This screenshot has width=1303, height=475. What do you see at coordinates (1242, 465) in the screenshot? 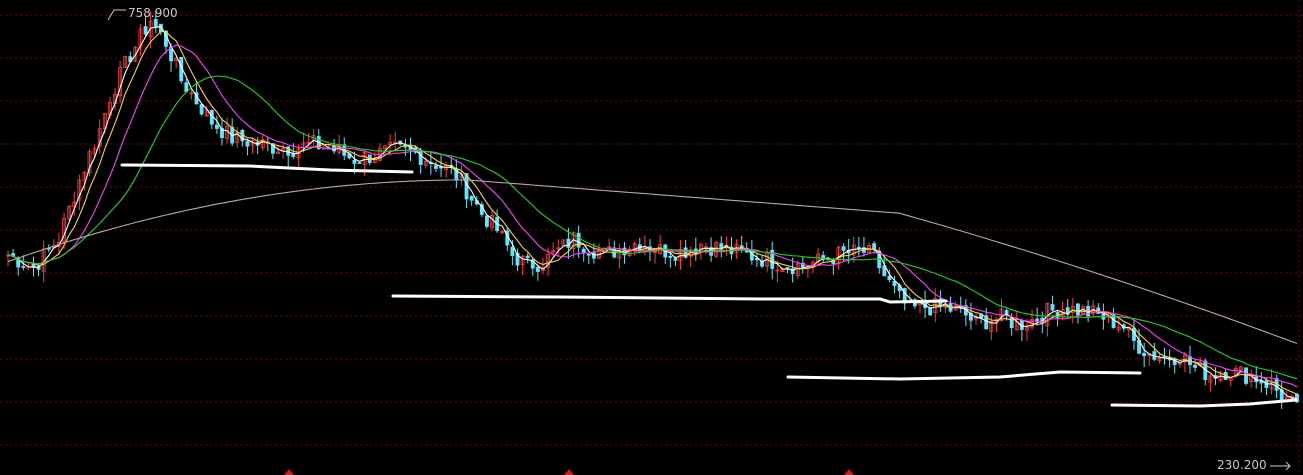
I see `min-price-label: 230.200` at bounding box center [1242, 465].